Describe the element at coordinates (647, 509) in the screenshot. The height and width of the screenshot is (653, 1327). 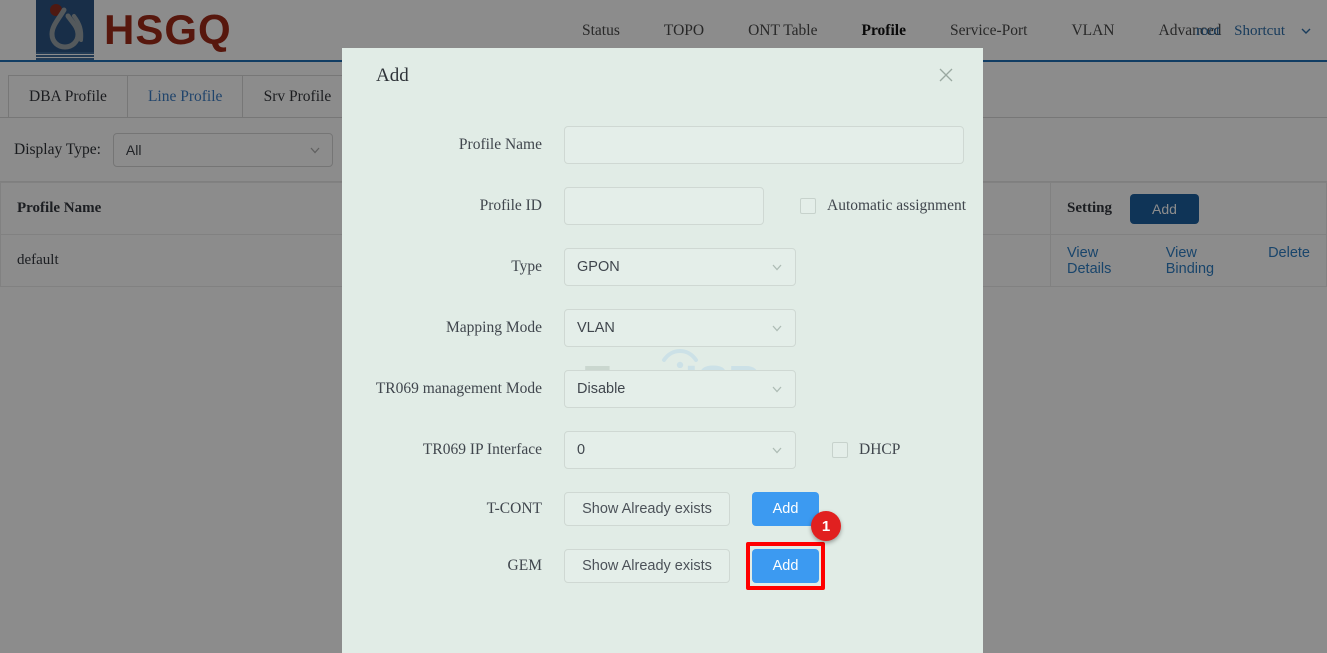
I see `tcont-show-existing-button: Show Already exists` at that location.